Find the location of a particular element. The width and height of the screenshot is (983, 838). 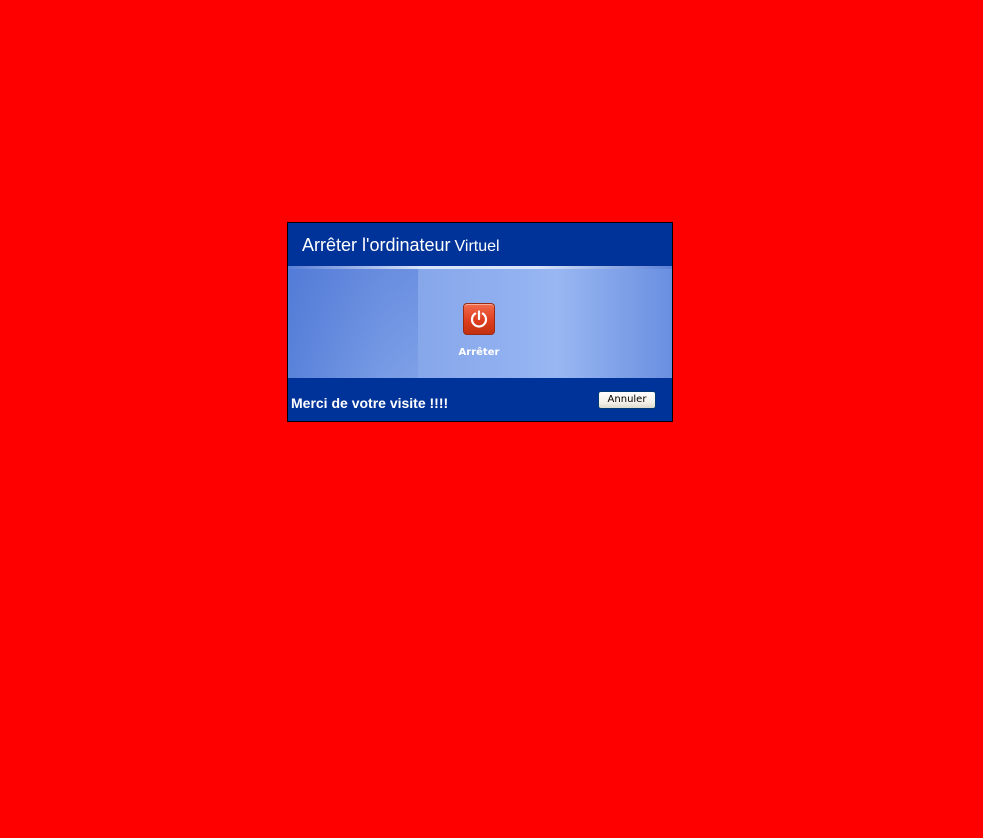

dialog-title: Arrêter l'ordinateur is located at coordinates (376, 245).